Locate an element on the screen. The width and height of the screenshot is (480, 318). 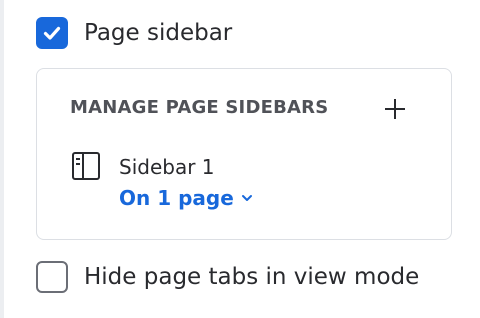
sidebar-name: Sidebar 1 is located at coordinates (167, 167).